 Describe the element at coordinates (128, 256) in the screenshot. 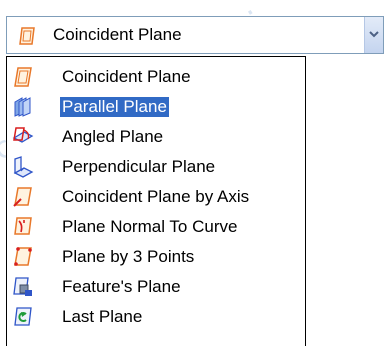

I see `list-item-label: Plane by 3 Points` at that location.